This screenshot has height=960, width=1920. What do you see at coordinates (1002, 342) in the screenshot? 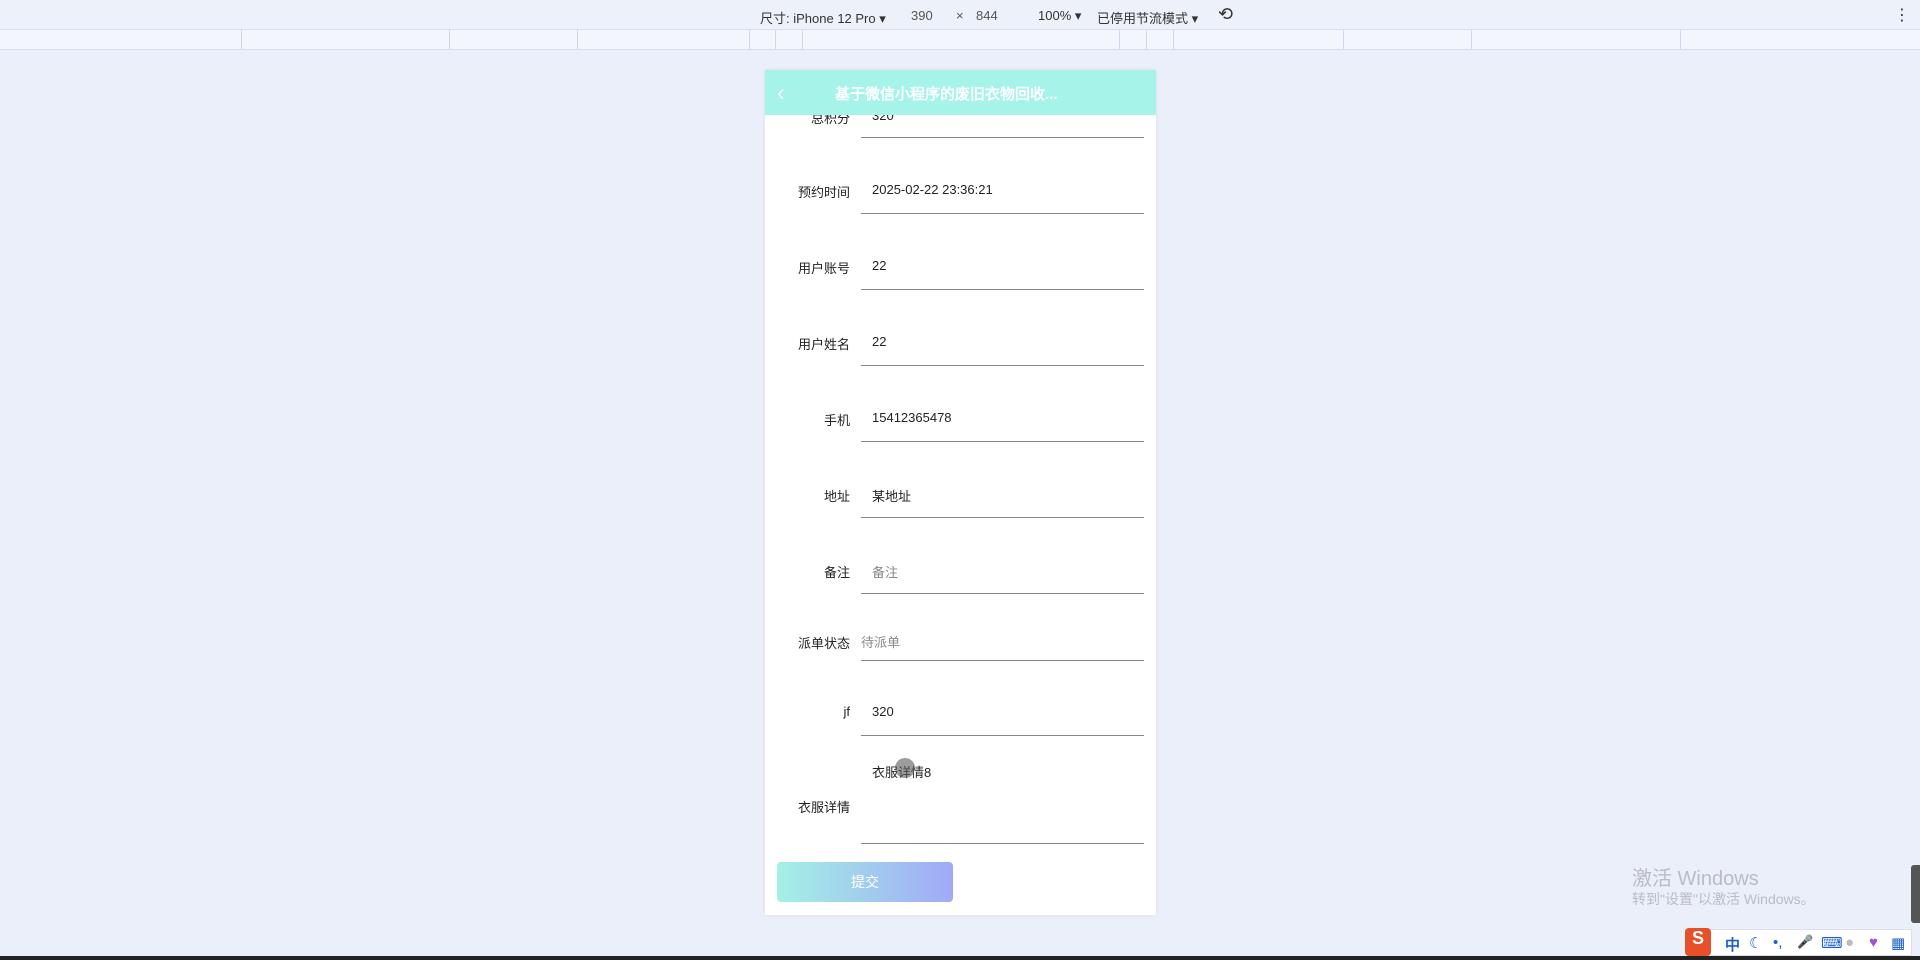
I see `name-input: 22` at bounding box center [1002, 342].